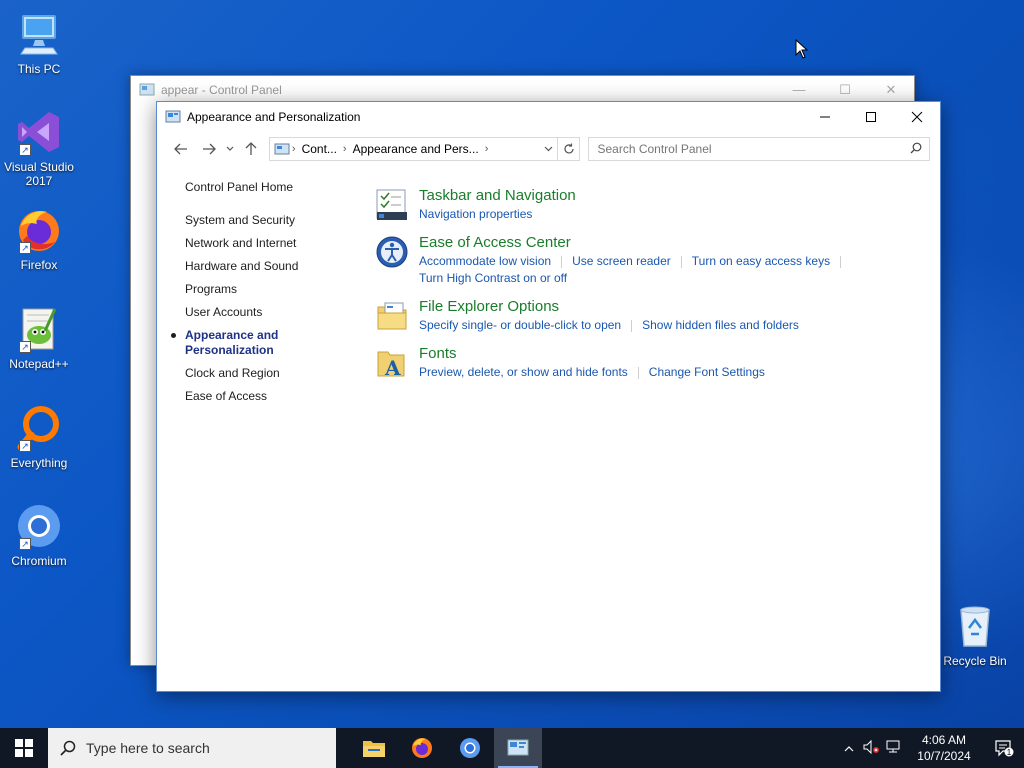 The width and height of the screenshot is (1024, 768). Describe the element at coordinates (39, 364) in the screenshot. I see `desktop-icon-label: Notepad++` at that location.